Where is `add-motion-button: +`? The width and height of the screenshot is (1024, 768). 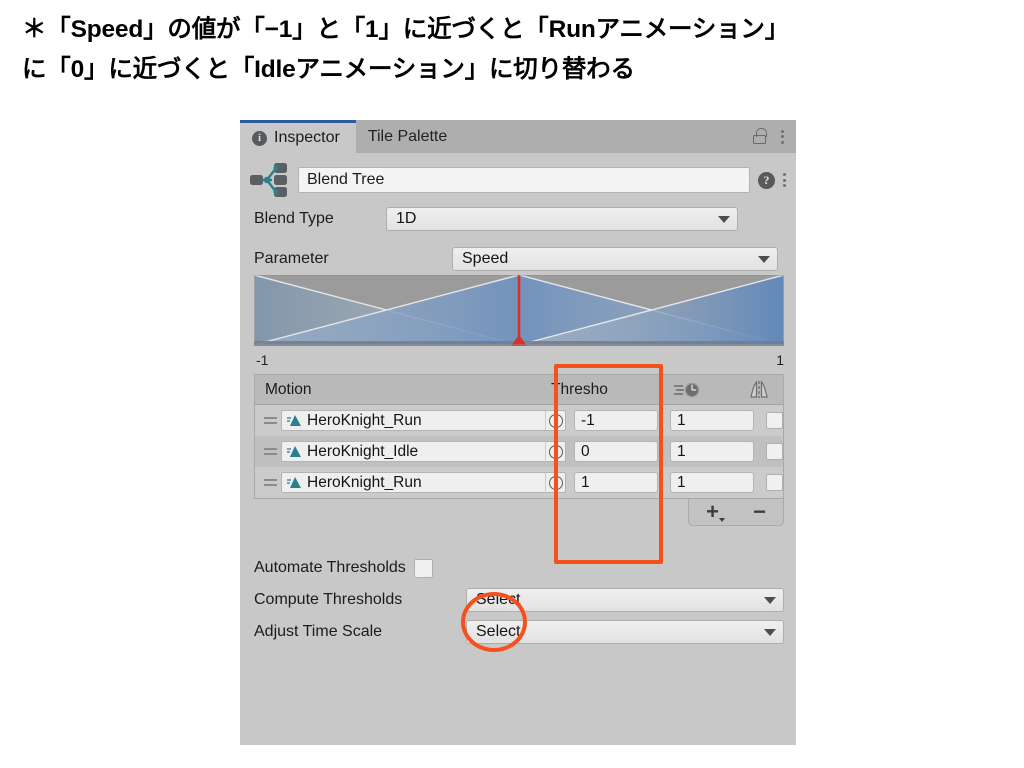
add-motion-button: + is located at coordinates (715, 511).